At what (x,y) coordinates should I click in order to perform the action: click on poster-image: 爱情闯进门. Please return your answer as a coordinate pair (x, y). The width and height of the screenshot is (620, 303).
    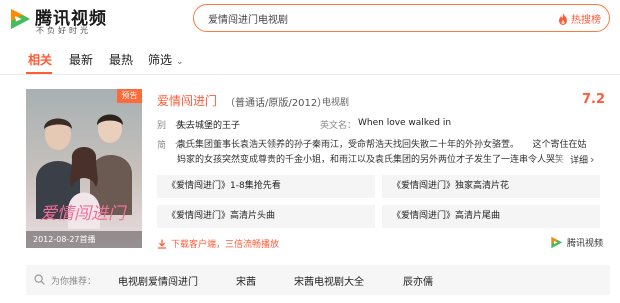
    Looking at the image, I should click on (84, 168).